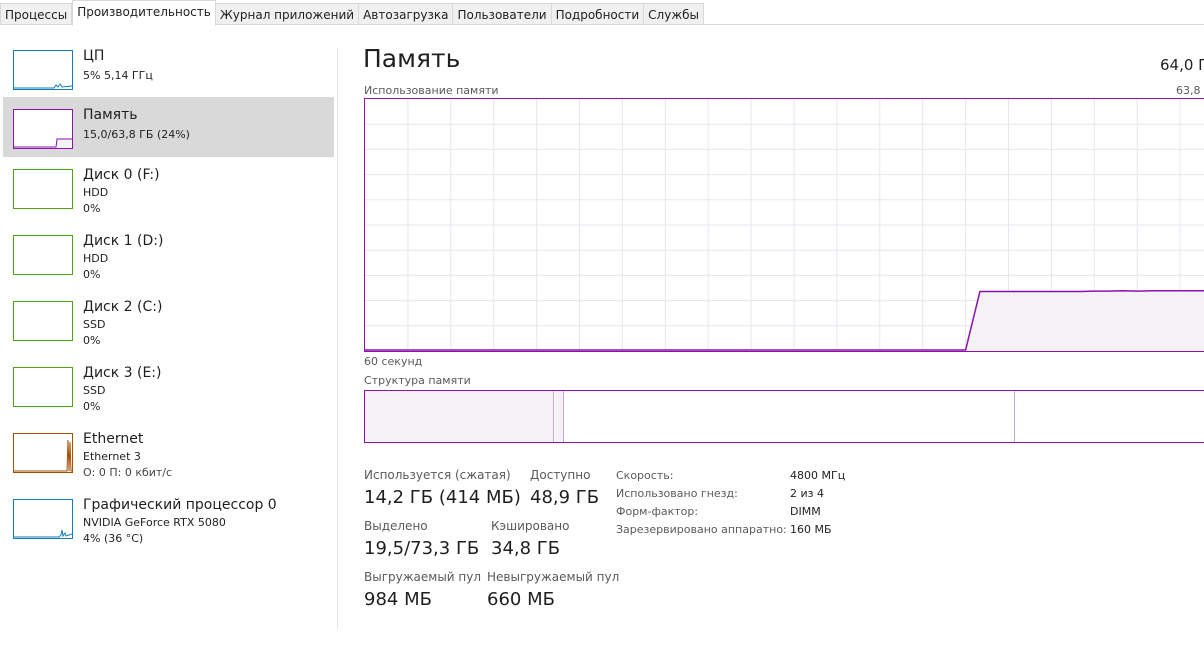 The image size is (1204, 646). I want to click on tab-processes: Процессы, so click(36, 14).